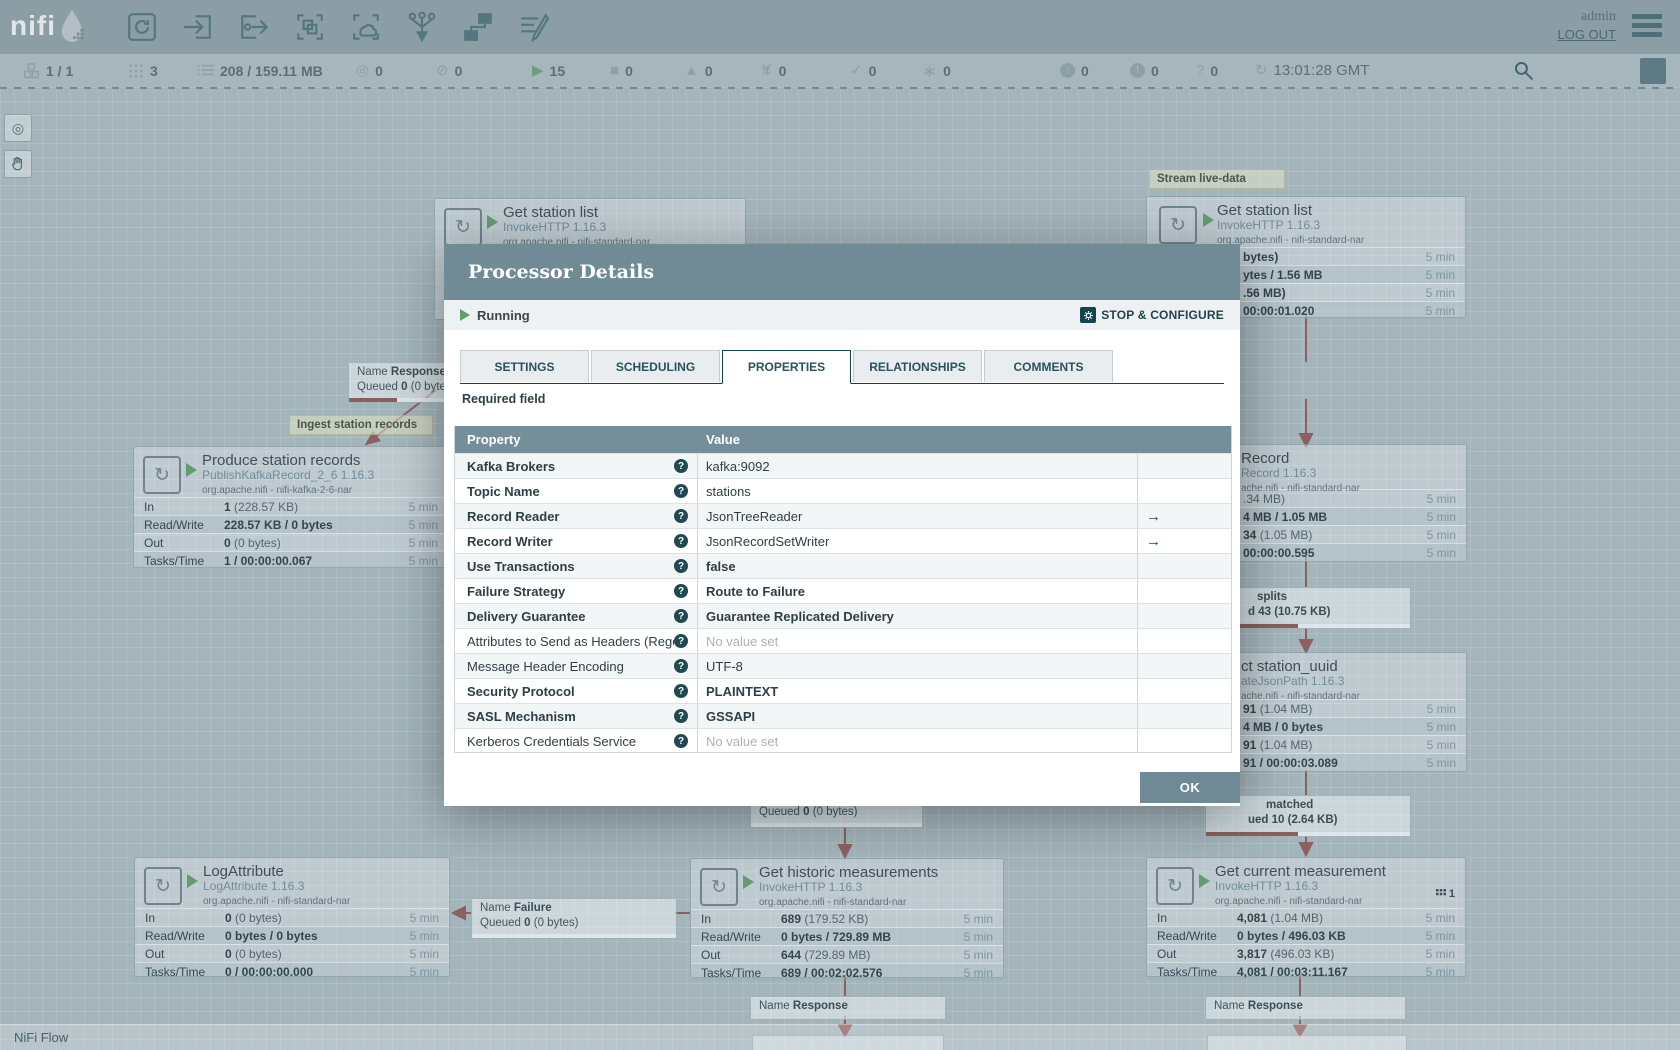 The height and width of the screenshot is (1050, 1680). Describe the element at coordinates (840, 1037) in the screenshot. I see `breadcrumb-bar: NiFi Flow` at that location.